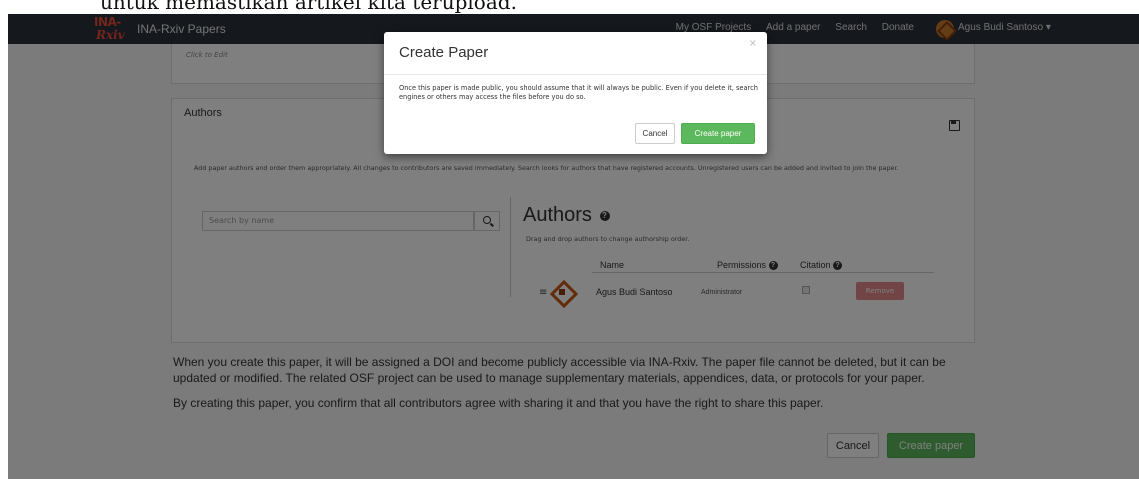 This screenshot has height=479, width=1139. I want to click on caption-strip: untuk memastikan artikel kita terupload., so click(569, 7).